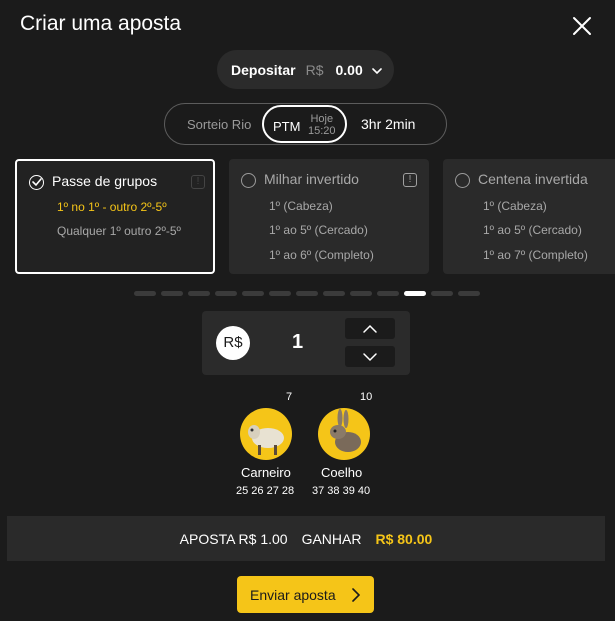 Image resolution: width=615 pixels, height=621 pixels. I want to click on currency-coin-icon: R$, so click(233, 343).